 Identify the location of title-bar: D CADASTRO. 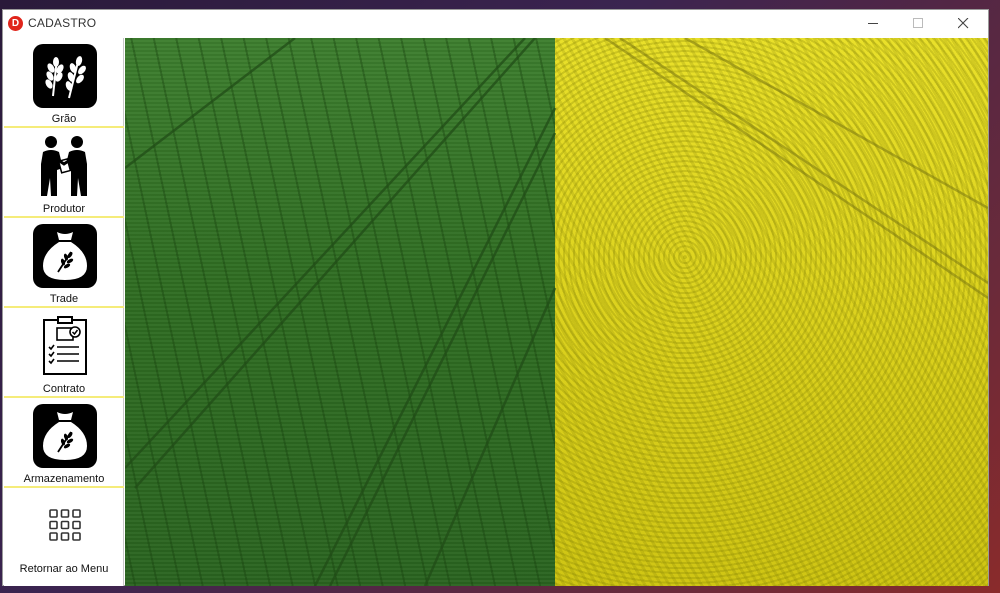
(495, 23).